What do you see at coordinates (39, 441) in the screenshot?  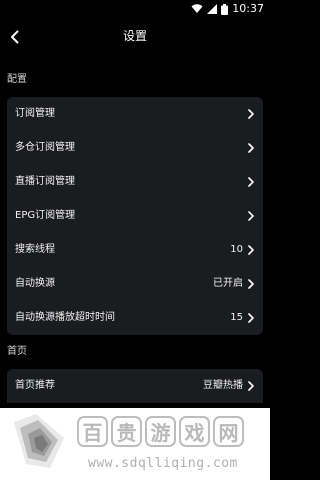 I see `watermark-logo-icon` at bounding box center [39, 441].